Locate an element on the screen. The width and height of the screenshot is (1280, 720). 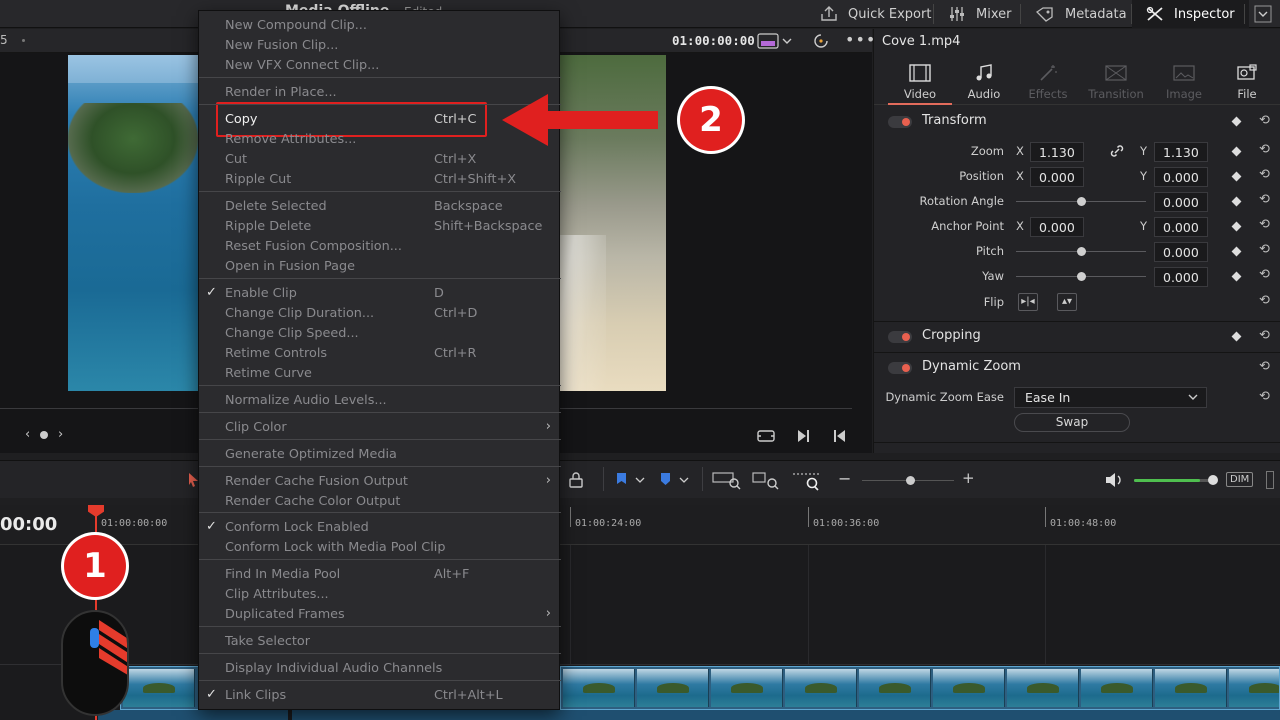
yaw-slider-knob is located at coordinates (1081, 276).